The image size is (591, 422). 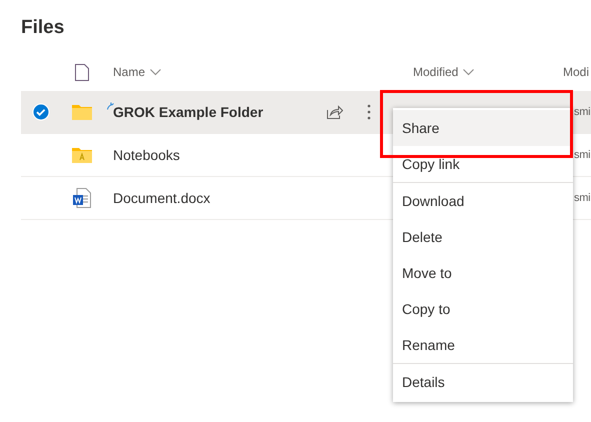 I want to click on word-document-icon, so click(x=82, y=198).